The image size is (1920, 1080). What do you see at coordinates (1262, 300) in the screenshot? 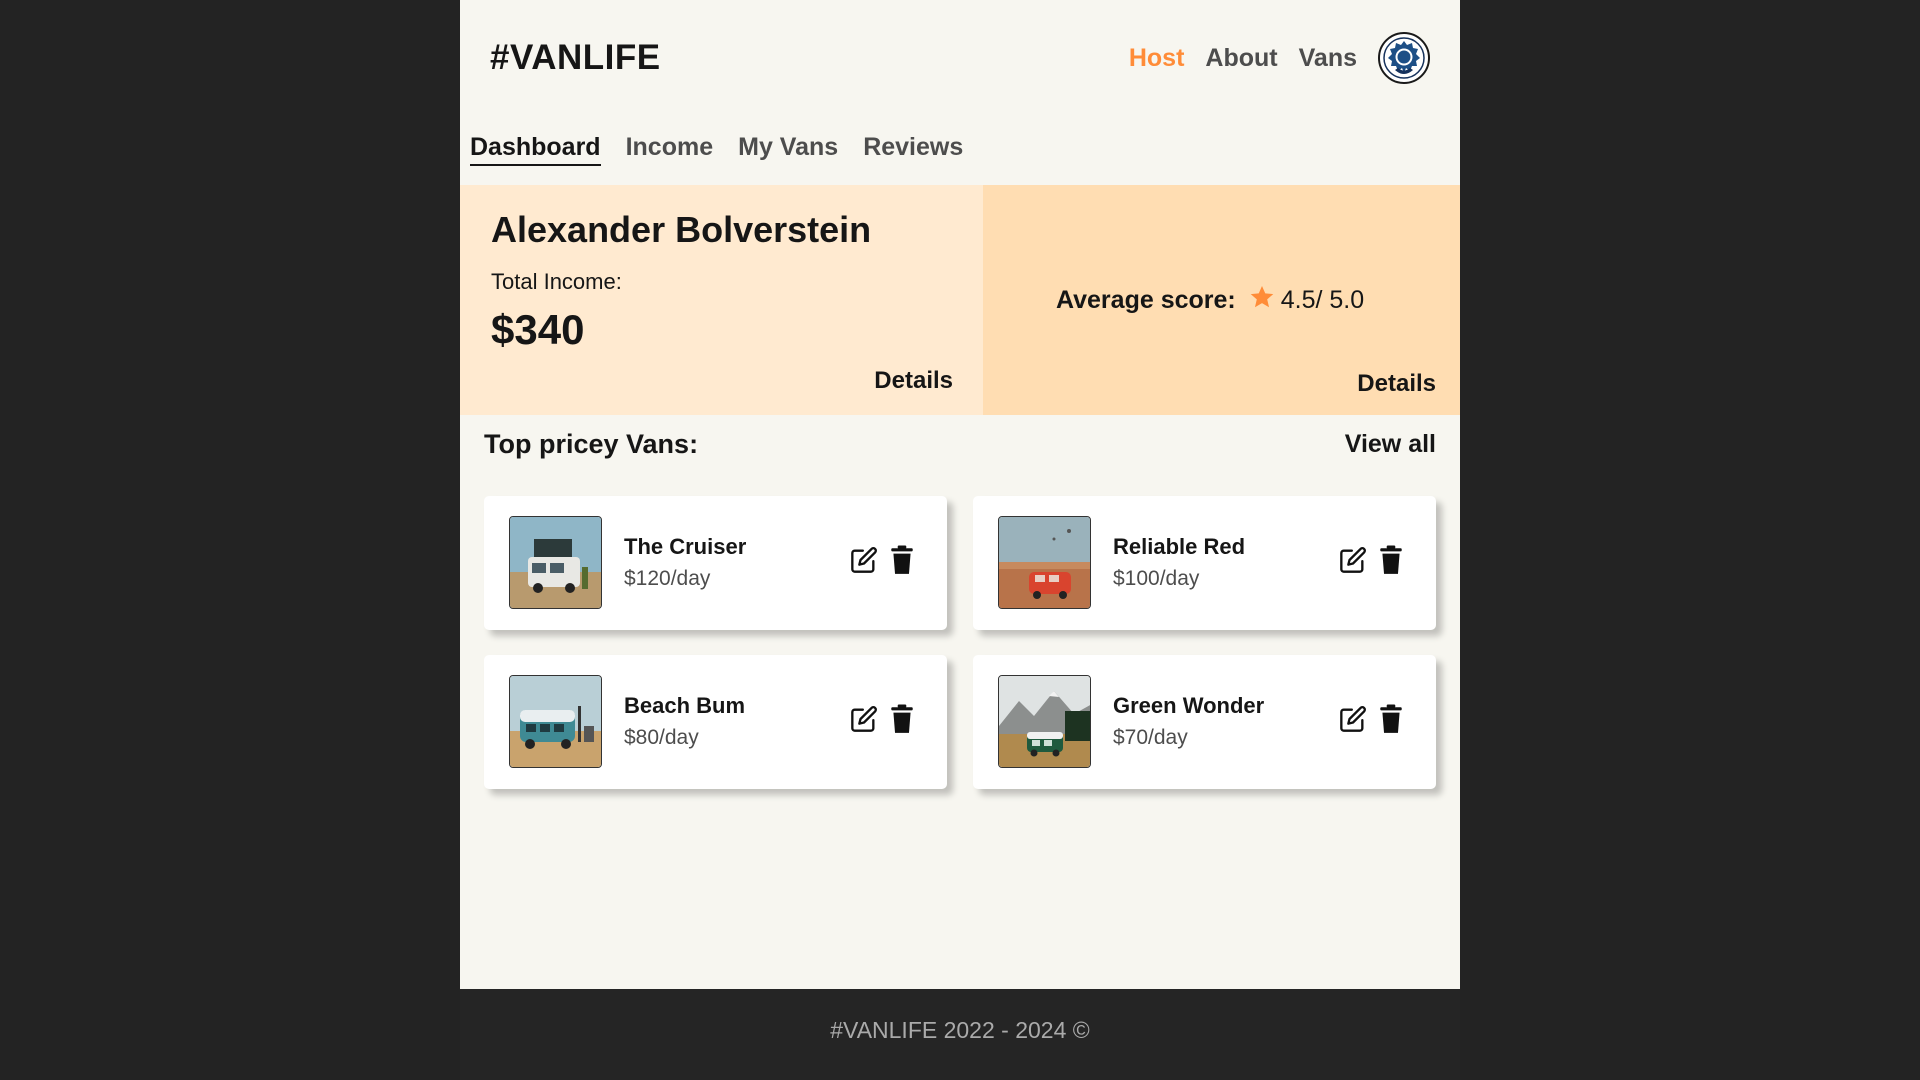
I see `star-icon` at bounding box center [1262, 300].